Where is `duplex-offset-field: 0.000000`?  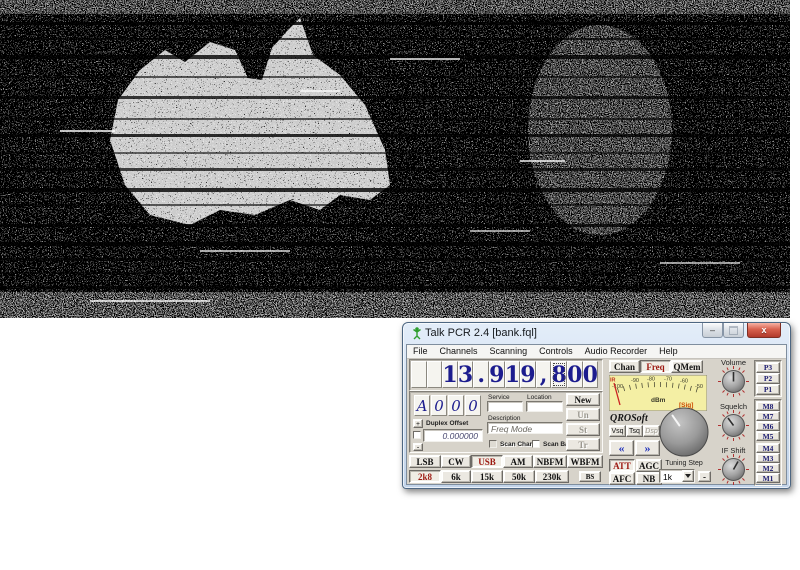
duplex-offset-field: 0.000000 is located at coordinates (453, 435).